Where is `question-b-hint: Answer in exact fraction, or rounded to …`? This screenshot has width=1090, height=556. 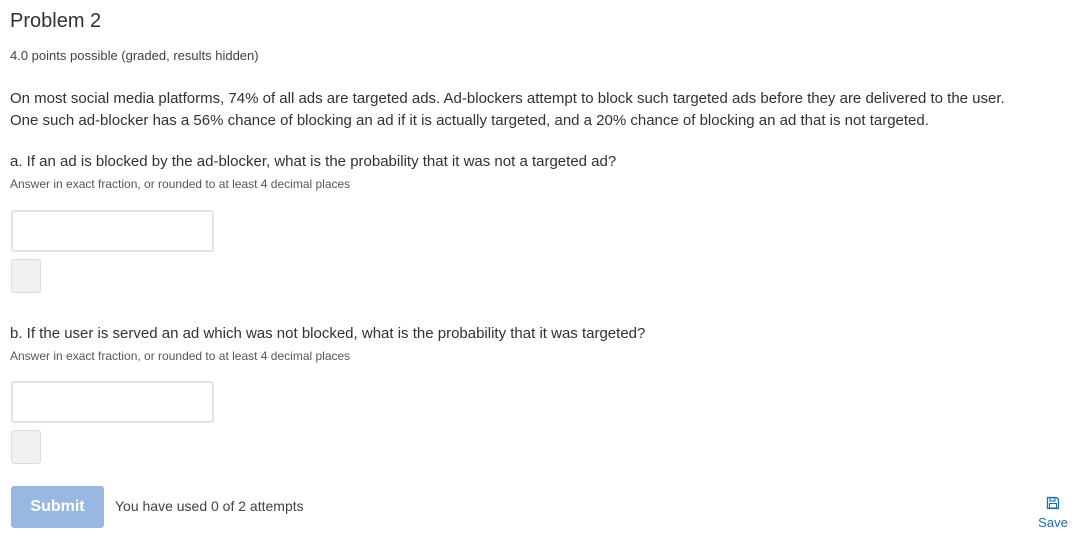
question-b-hint: Answer in exact fraction, or rounded to … is located at coordinates (180, 356).